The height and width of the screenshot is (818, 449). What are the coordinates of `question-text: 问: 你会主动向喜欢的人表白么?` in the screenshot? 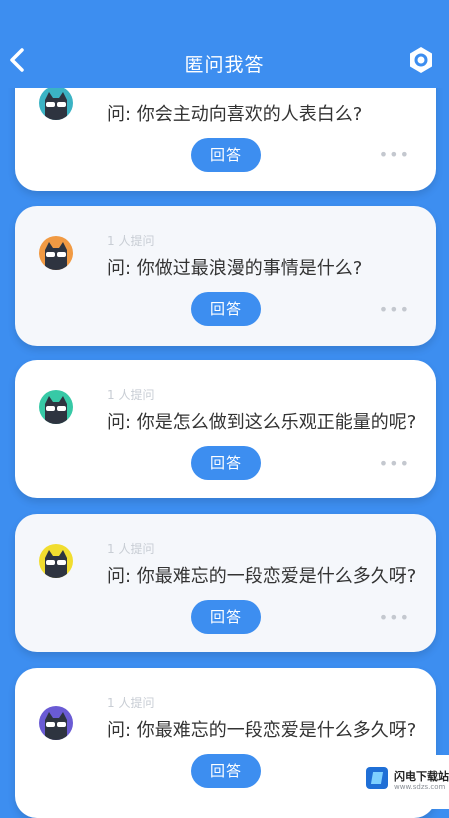 It's located at (235, 114).